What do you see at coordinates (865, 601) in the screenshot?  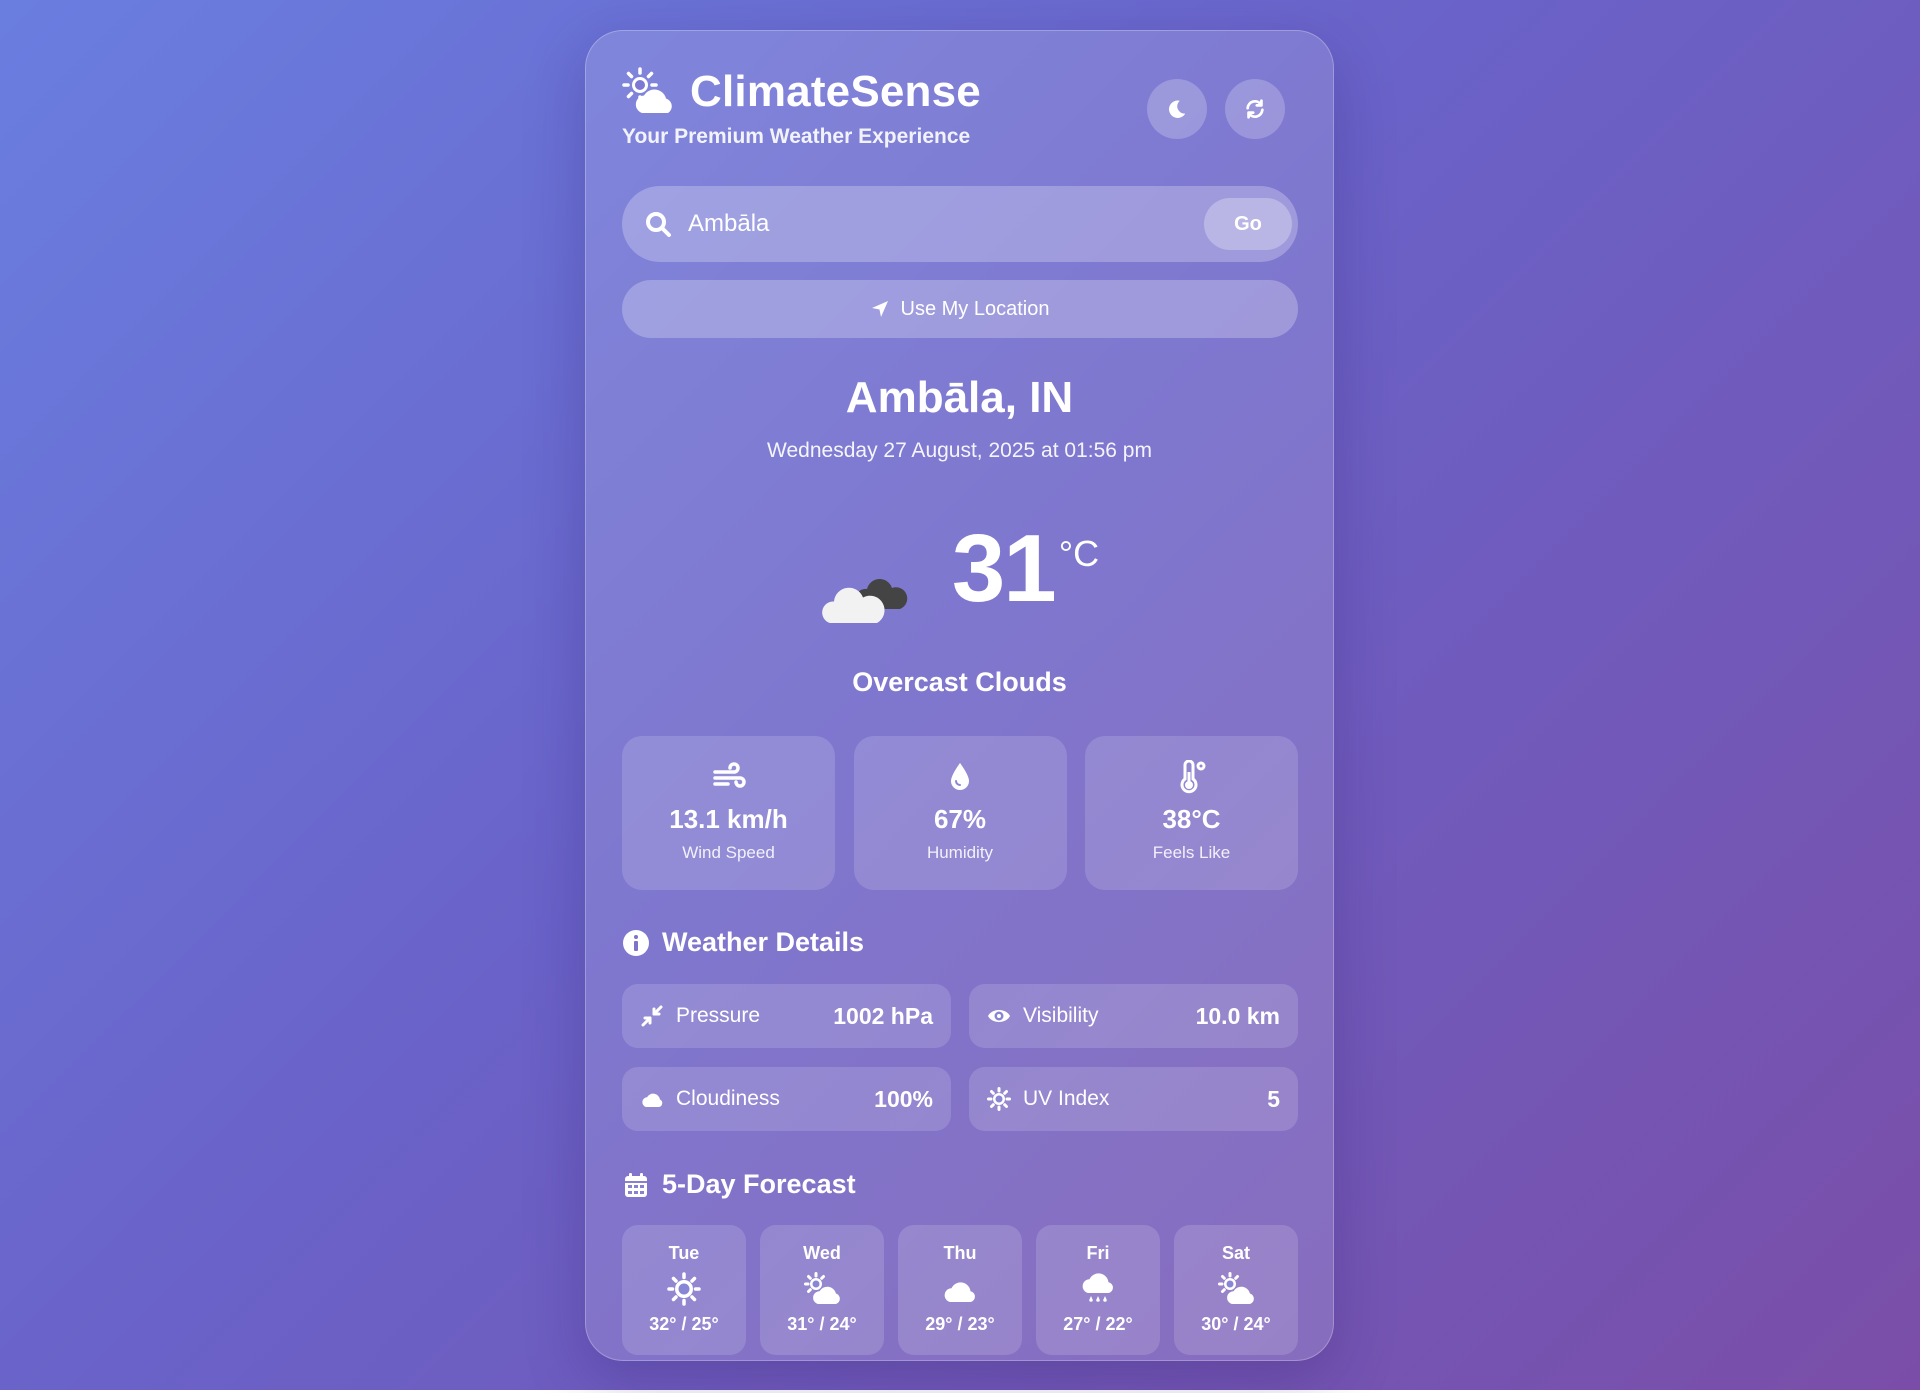 I see `overcast-clouds-icon` at bounding box center [865, 601].